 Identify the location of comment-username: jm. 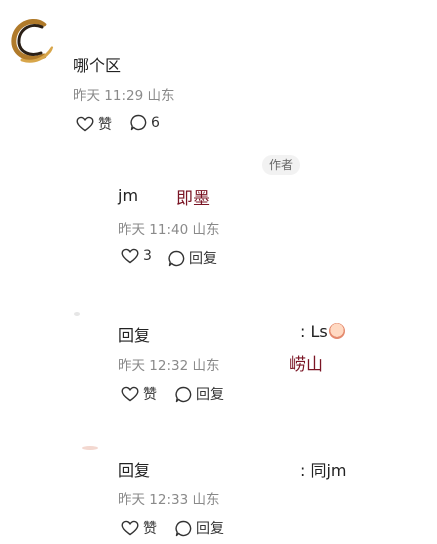
(128, 195).